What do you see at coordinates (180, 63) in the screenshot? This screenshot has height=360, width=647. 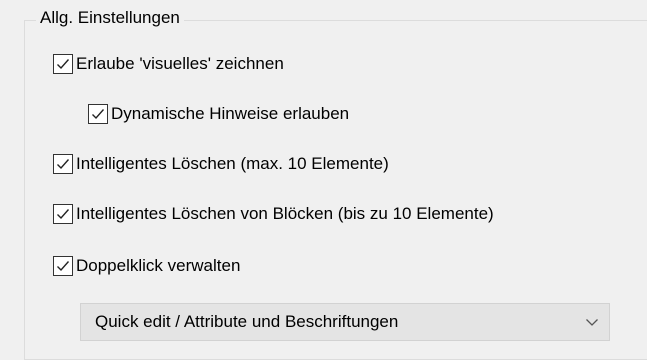 I see `allow-visual-drawing-label: Erlaube 'visuelles' zeichnen` at bounding box center [180, 63].